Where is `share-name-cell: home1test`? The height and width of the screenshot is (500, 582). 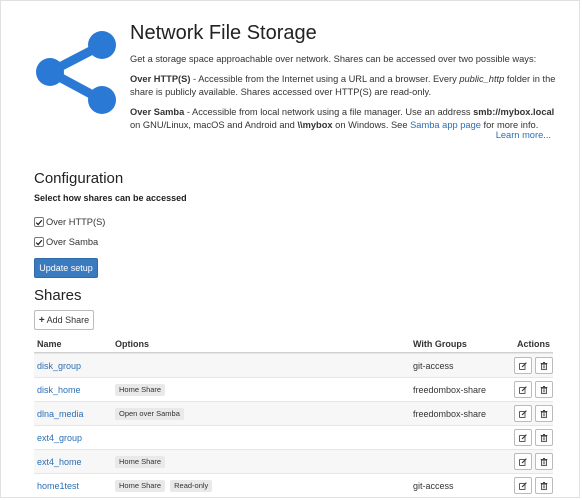
share-name-cell: home1test is located at coordinates (74, 486).